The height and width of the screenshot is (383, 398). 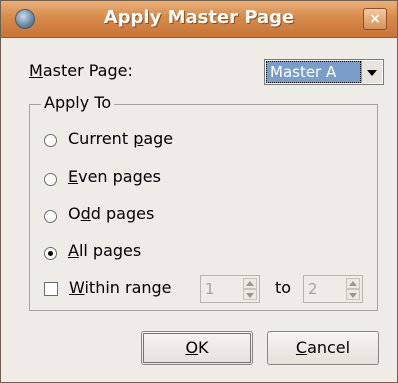 I want to click on all-pages-text-rest: ll pages, so click(x=110, y=250).